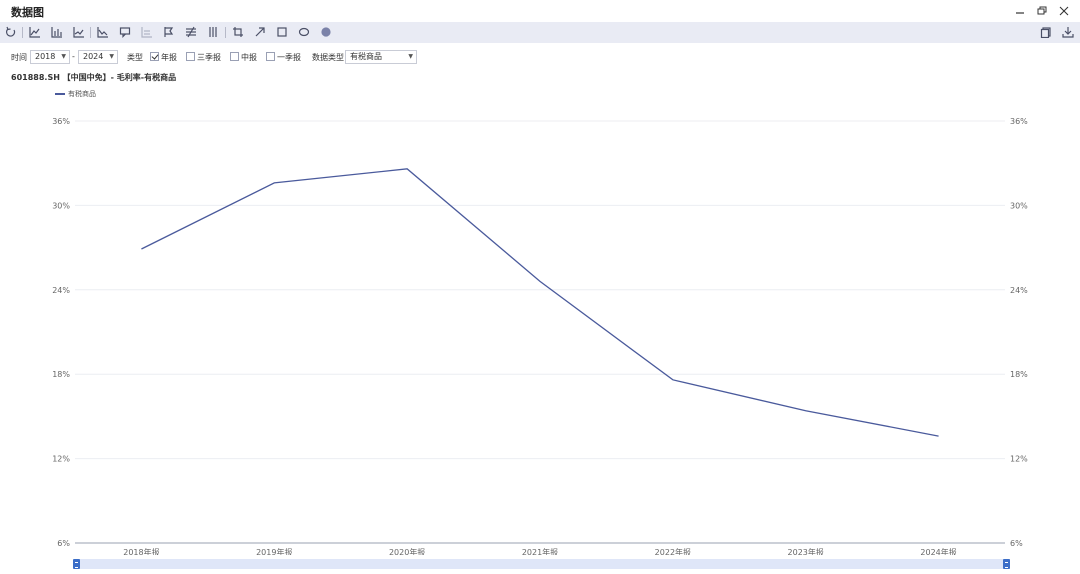 The height and width of the screenshot is (574, 1080). Describe the element at coordinates (209, 57) in the screenshot. I see `q3-label: 三季报` at that location.